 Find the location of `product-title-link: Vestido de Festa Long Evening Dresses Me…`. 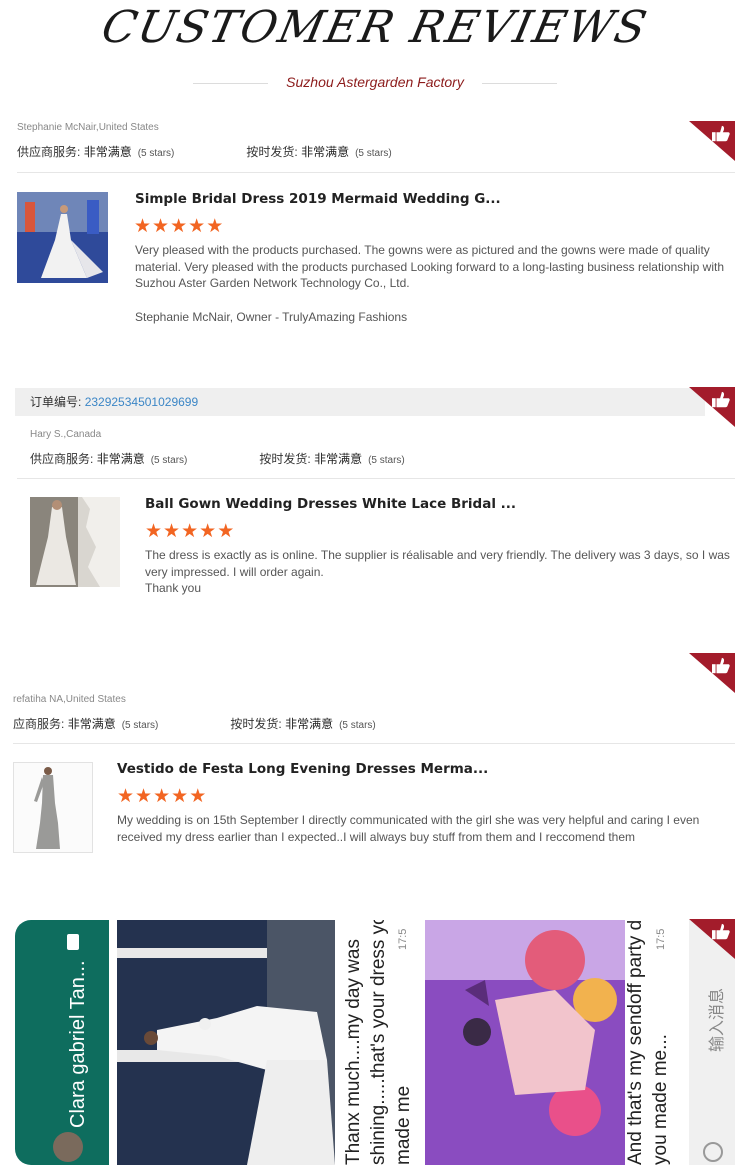

product-title-link: Vestido de Festa Long Evening Dresses Me… is located at coordinates (302, 769).